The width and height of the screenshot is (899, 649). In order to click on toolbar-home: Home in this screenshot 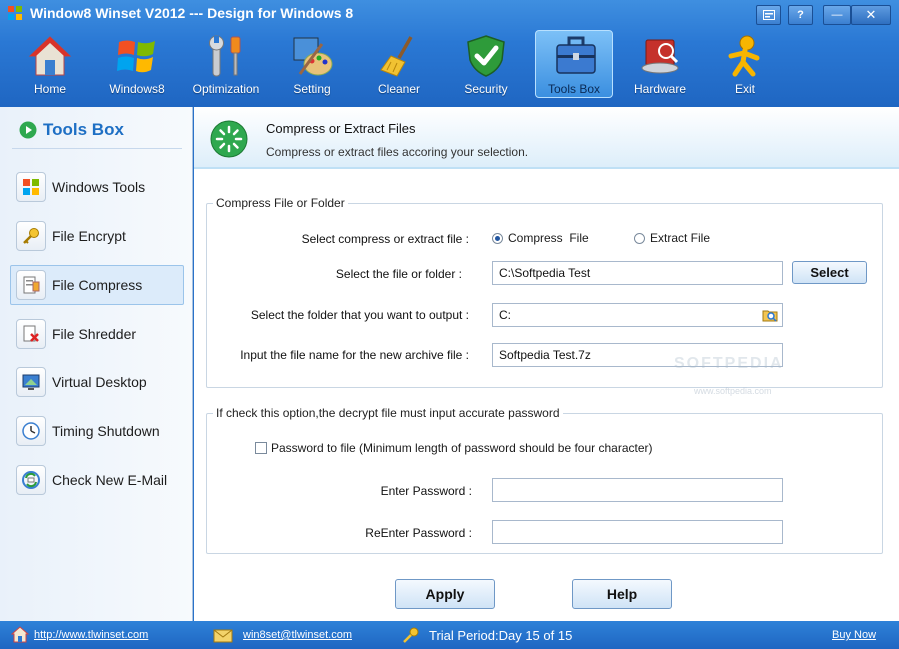, I will do `click(50, 64)`.